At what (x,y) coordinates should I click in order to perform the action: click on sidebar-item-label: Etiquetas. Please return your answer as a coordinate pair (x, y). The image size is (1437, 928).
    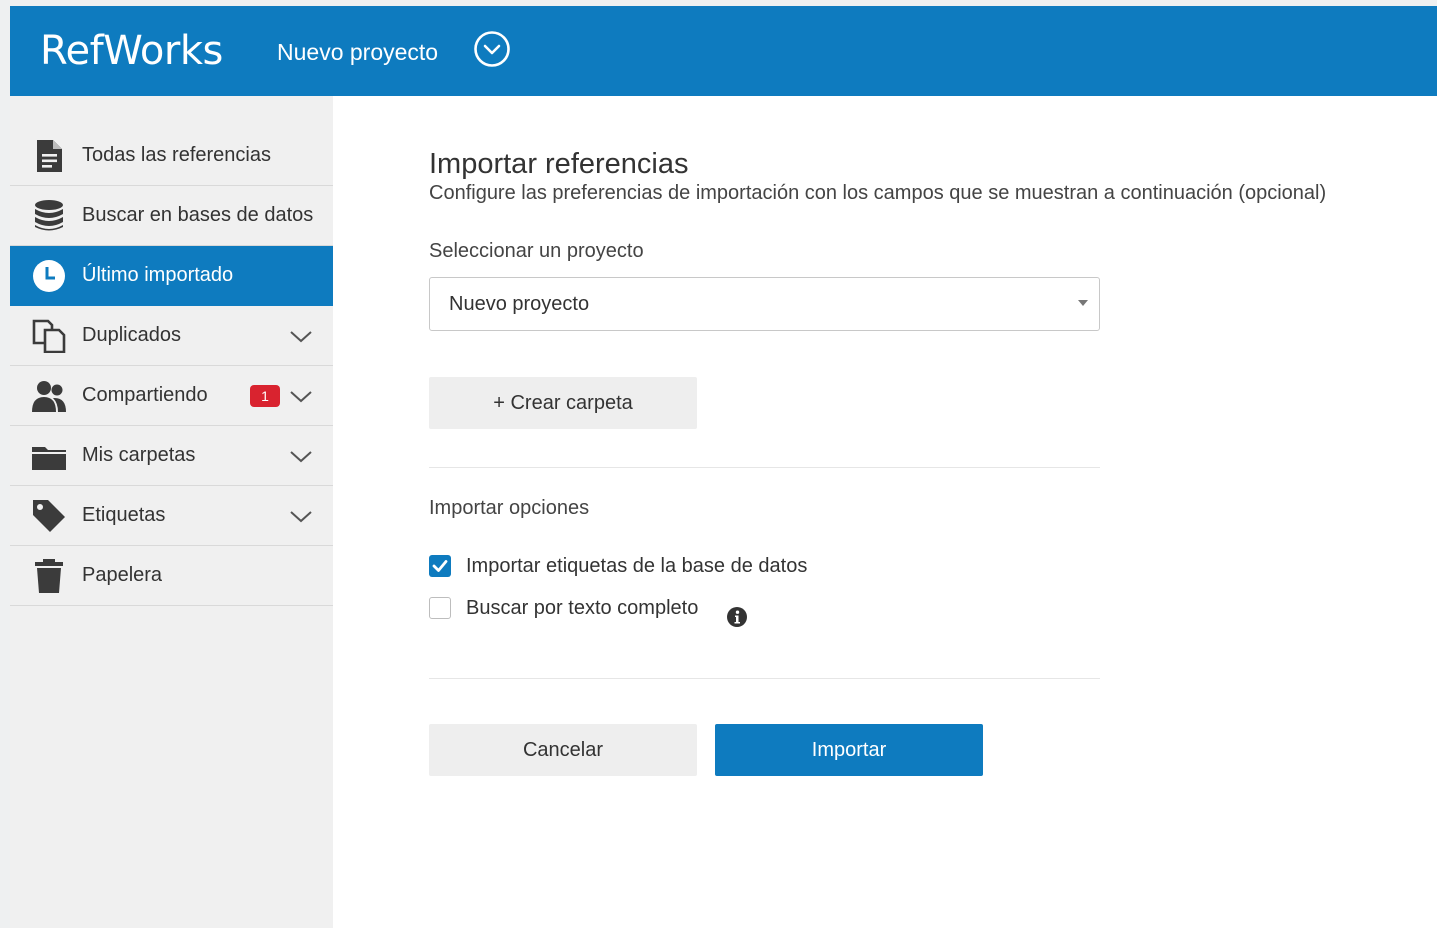
    Looking at the image, I should click on (124, 515).